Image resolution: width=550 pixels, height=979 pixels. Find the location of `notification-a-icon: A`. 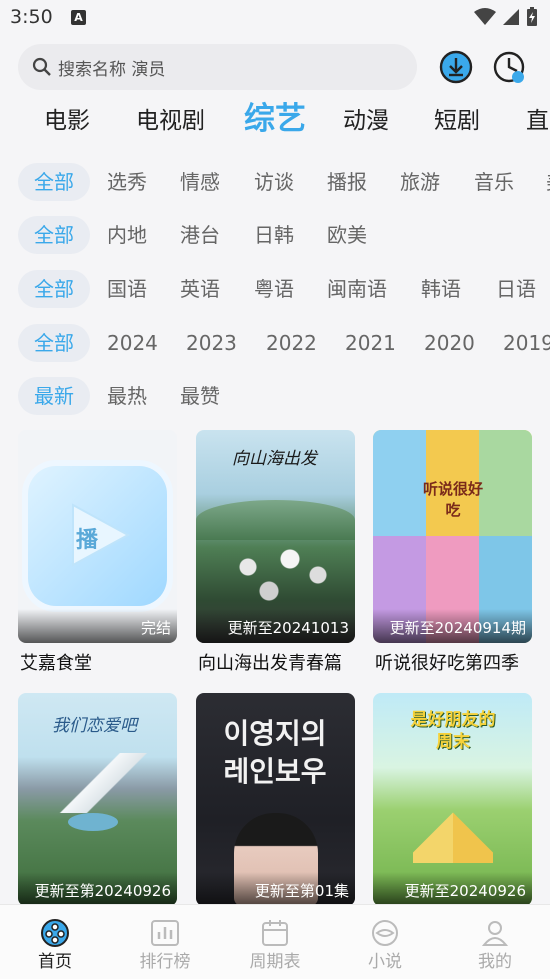

notification-a-icon: A is located at coordinates (78, 17).